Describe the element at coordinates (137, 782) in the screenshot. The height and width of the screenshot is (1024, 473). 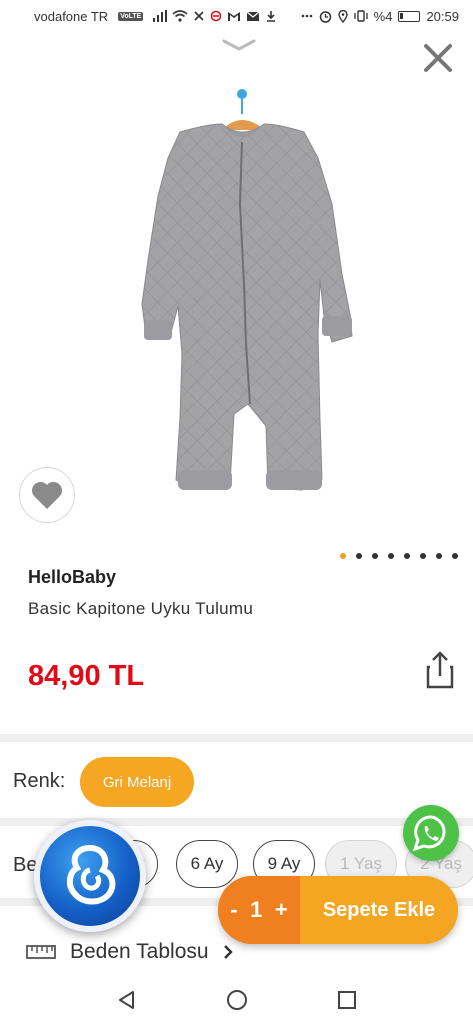
I see `color-option-selected: Gri Melanj` at that location.